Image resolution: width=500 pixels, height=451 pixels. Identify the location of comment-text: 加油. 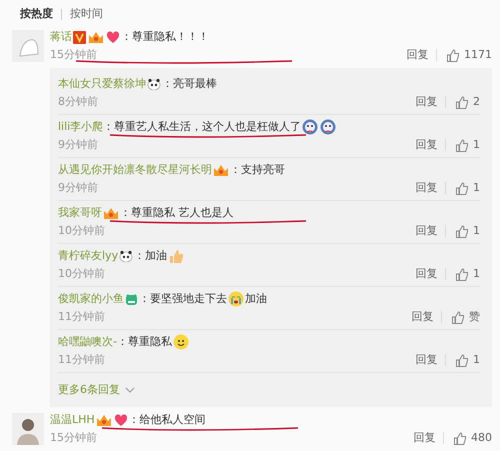
(256, 298).